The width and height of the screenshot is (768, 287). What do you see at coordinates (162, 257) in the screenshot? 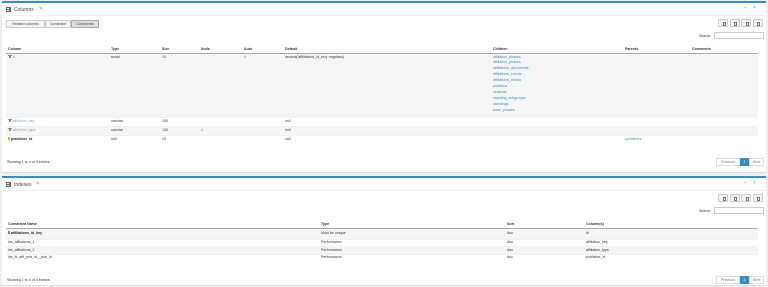
I see `constraint-name-cell: idx_fk_affi_pub_id__pub_id` at bounding box center [162, 257].